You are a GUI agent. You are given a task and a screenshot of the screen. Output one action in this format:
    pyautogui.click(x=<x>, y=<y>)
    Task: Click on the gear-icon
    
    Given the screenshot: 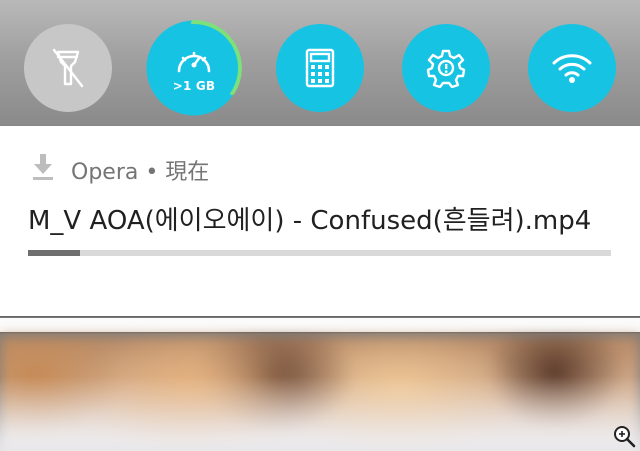 What is the action you would take?
    pyautogui.click(x=446, y=68)
    